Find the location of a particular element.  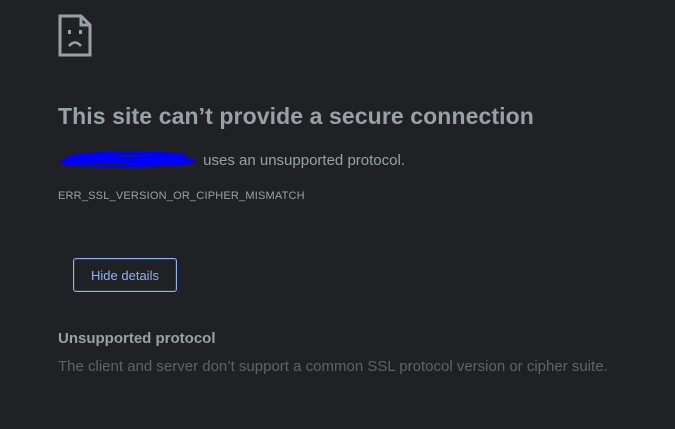

redaction-scribble is located at coordinates (128, 159).